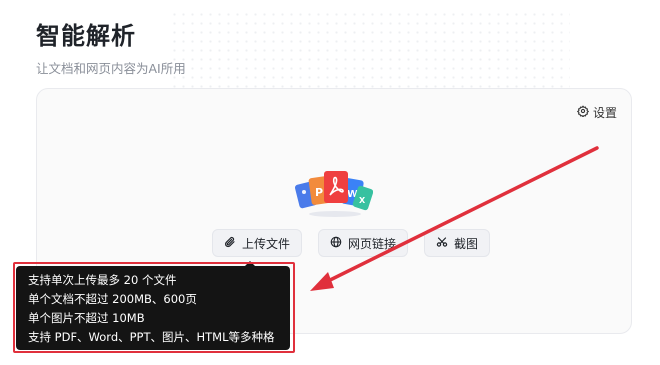  I want to click on settings-button: 设置, so click(596, 112).